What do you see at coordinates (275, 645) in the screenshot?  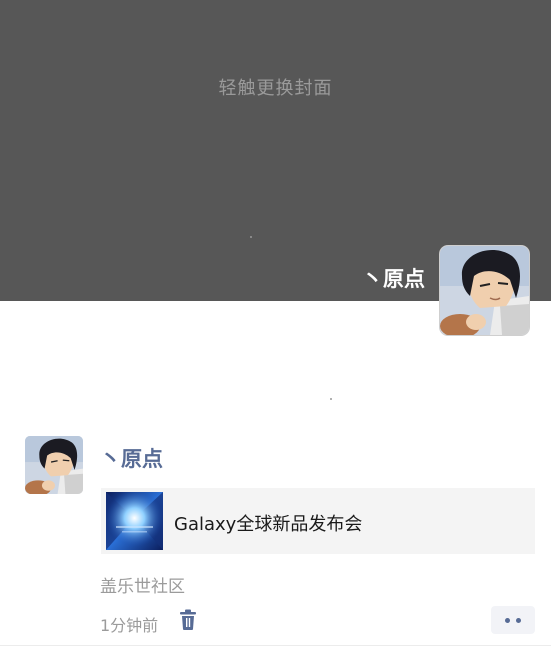 I see `feed-divider` at bounding box center [275, 645].